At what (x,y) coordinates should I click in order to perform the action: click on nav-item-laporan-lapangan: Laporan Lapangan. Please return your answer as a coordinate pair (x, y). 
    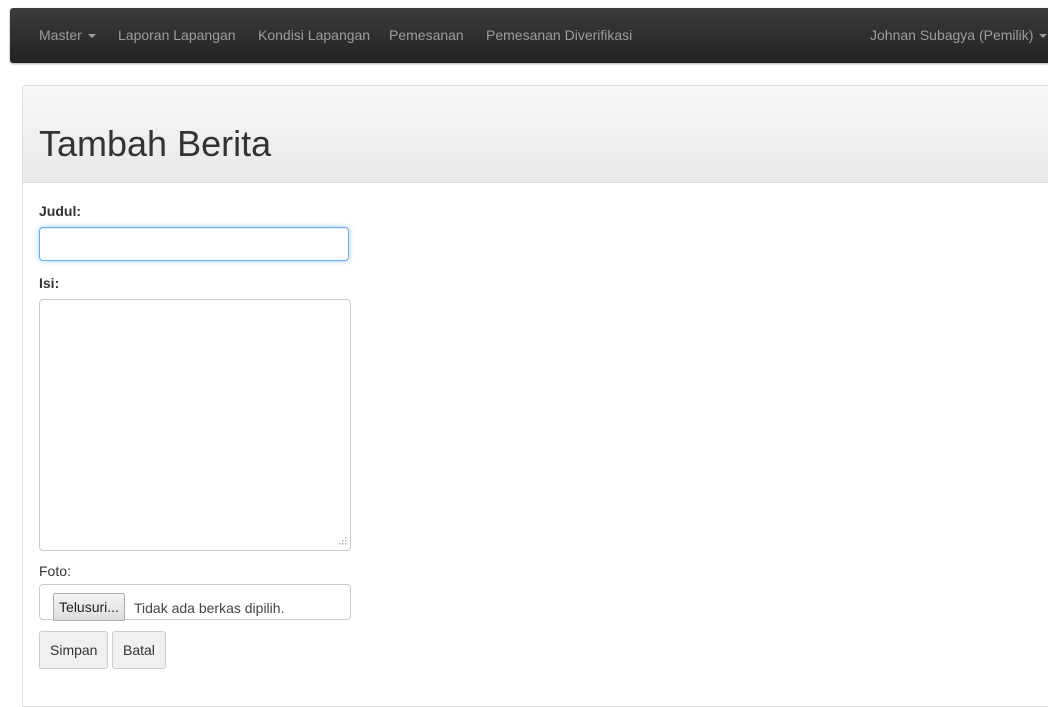
    Looking at the image, I should click on (177, 35).